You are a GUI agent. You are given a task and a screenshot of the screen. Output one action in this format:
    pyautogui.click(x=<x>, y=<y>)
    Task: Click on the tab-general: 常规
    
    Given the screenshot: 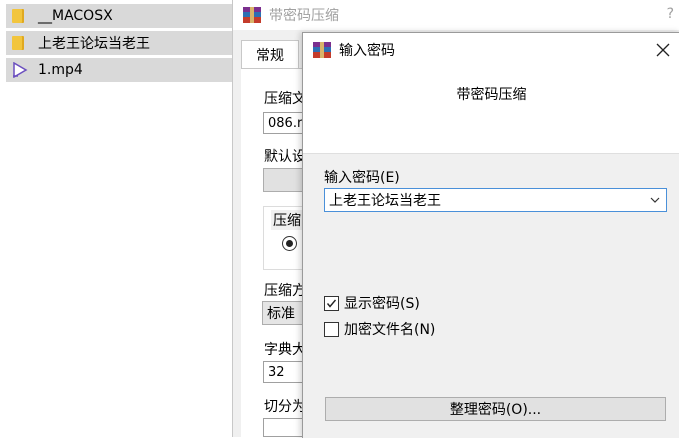 What is the action you would take?
    pyautogui.click(x=270, y=54)
    